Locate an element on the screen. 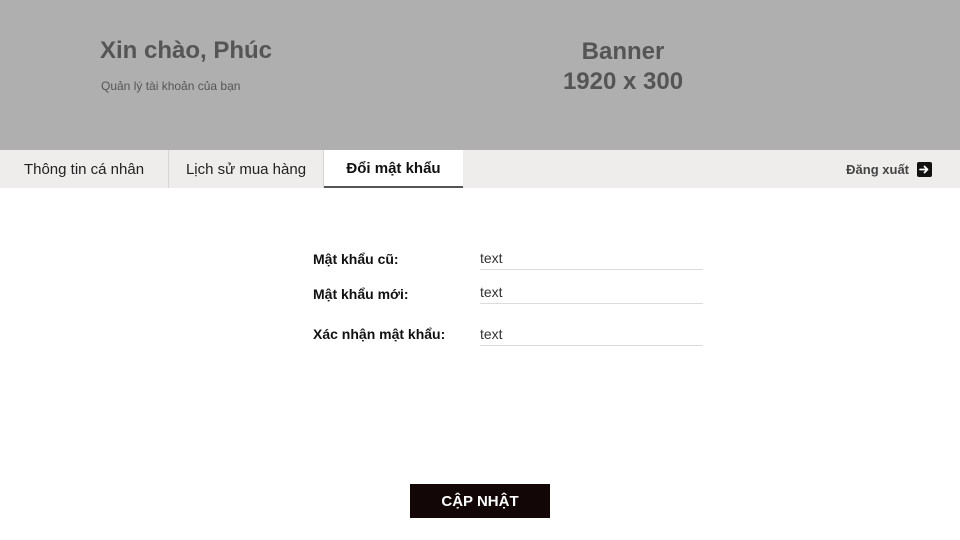  confirm-password-label: Xác nhận mật khẩu: is located at coordinates (379, 334).